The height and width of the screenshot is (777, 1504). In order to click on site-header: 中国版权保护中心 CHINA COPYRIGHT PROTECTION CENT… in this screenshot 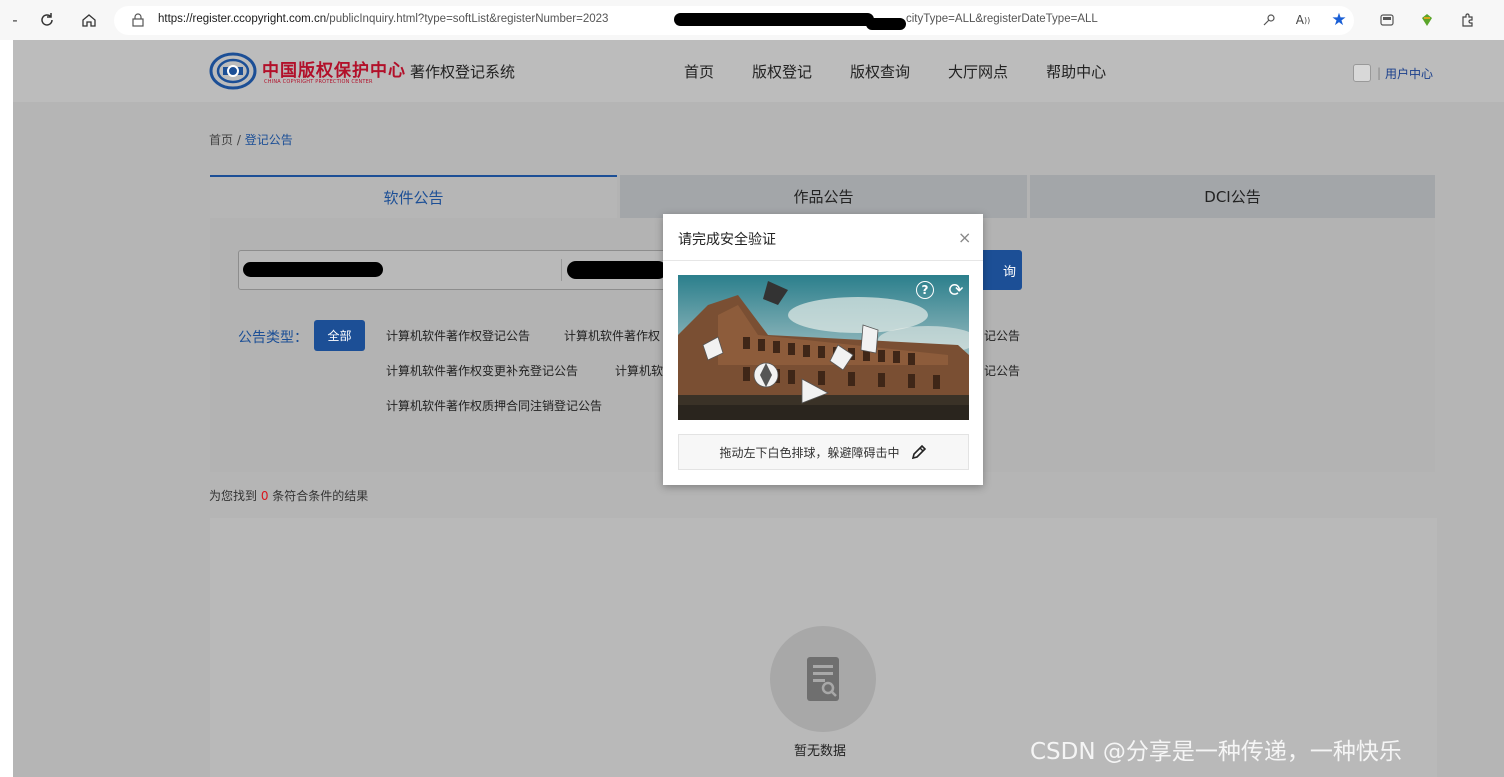, I will do `click(758, 71)`.